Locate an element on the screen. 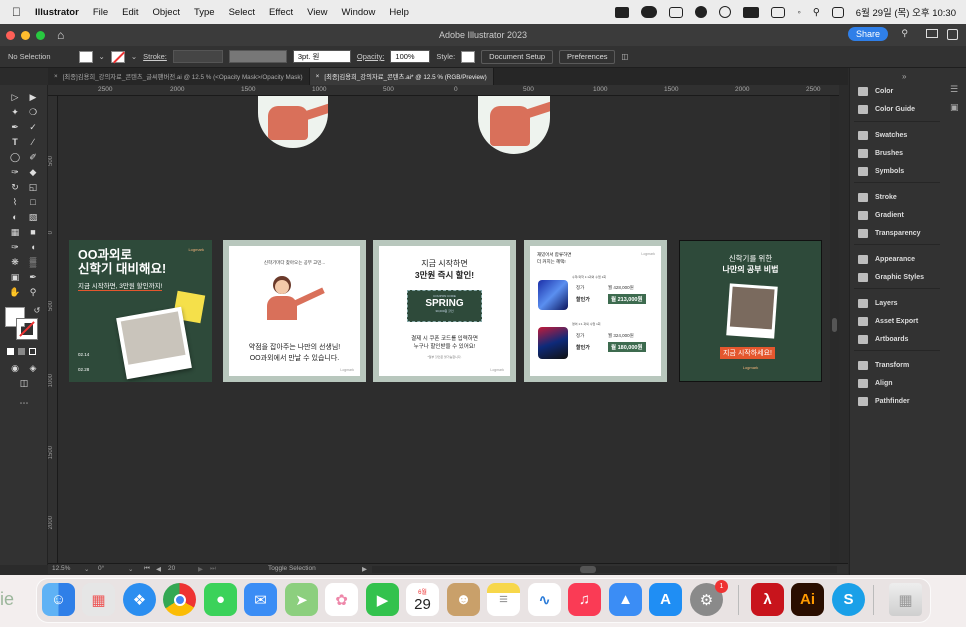 Image resolution: width=966 pixels, height=627 pixels. blend-tool-icon: ◖ is located at coordinates (33, 247).